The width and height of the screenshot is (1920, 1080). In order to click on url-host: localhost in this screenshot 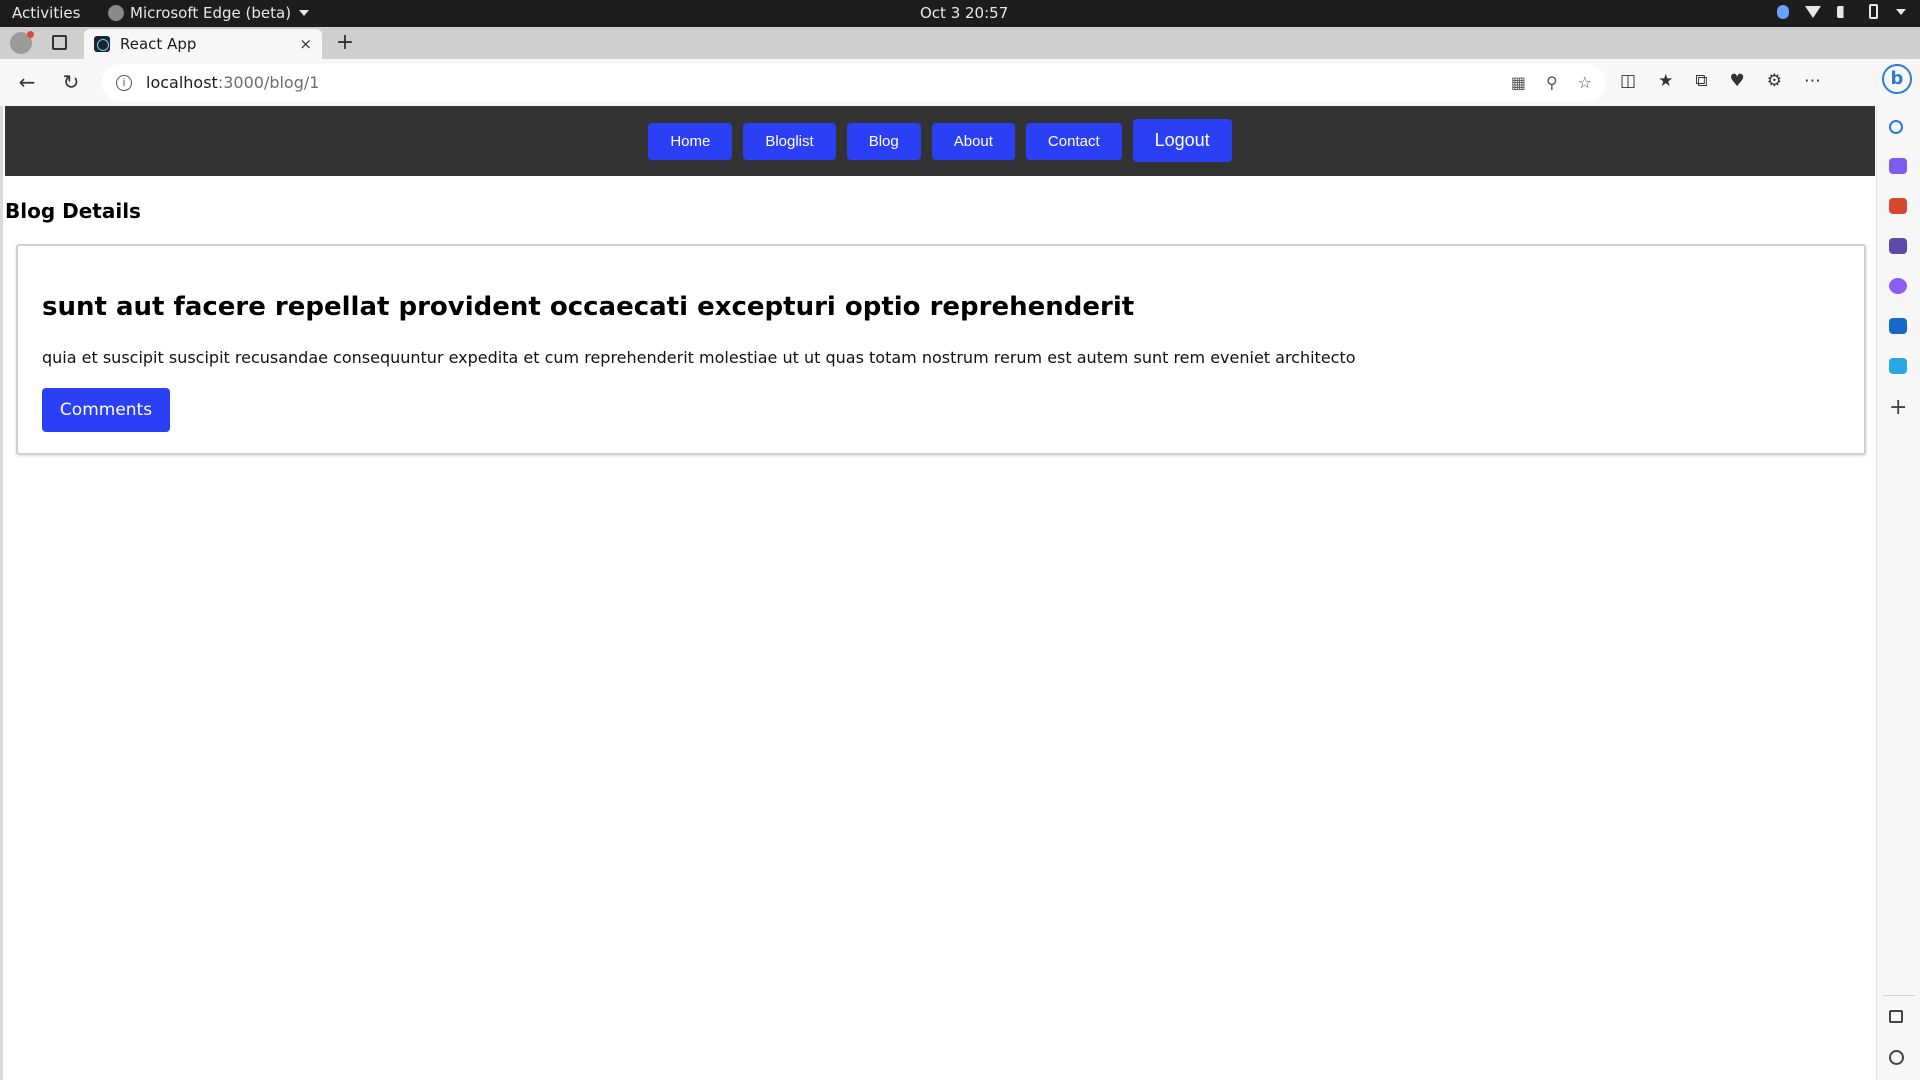, I will do `click(182, 82)`.